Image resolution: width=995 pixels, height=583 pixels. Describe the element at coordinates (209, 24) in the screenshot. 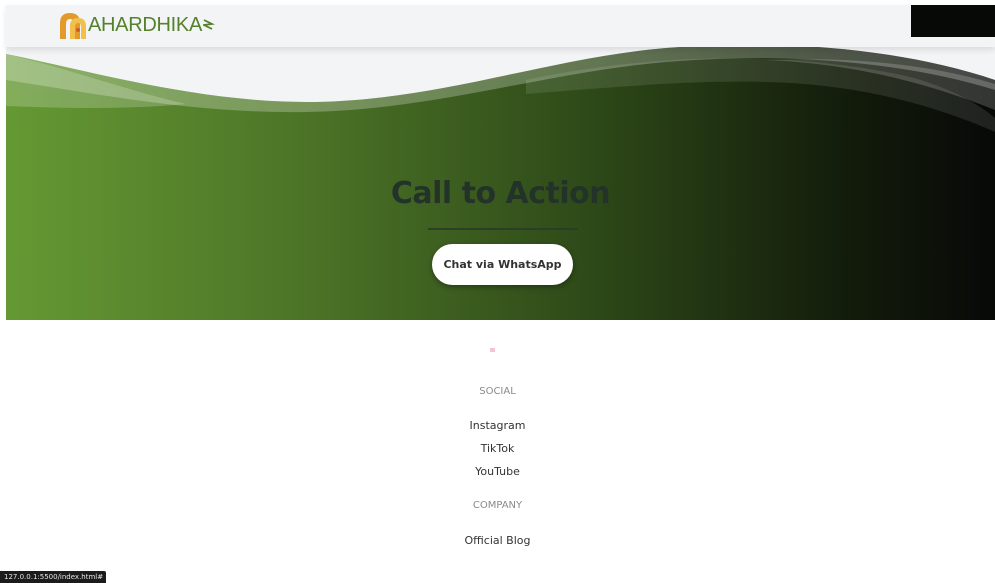

I see `logo-leaf-icon` at that location.